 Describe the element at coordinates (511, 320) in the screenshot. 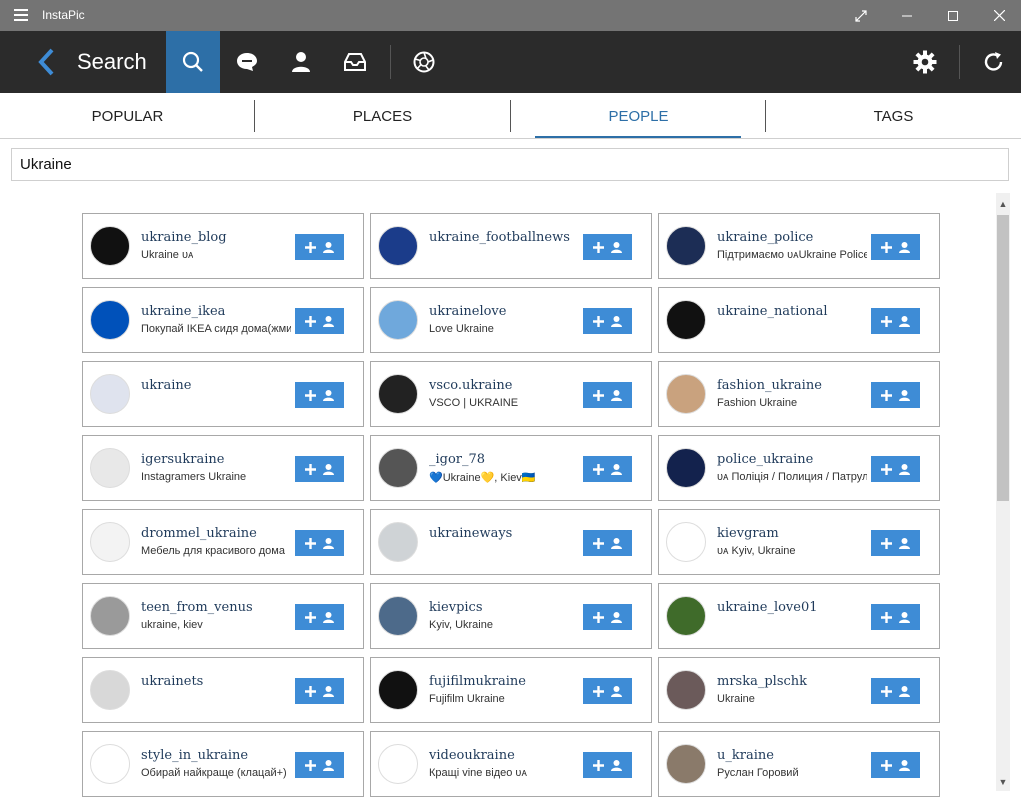

I see `user-card: ukrainelove Love Ukraine` at that location.